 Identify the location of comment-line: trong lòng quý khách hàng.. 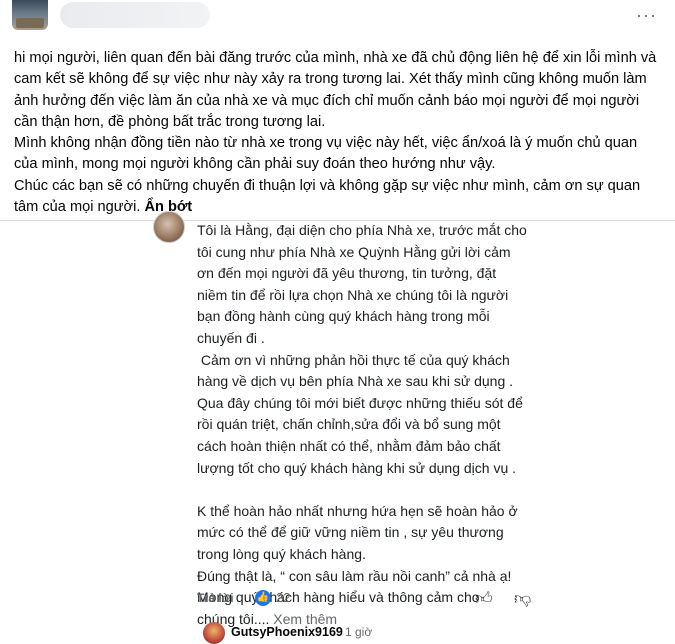
(281, 553).